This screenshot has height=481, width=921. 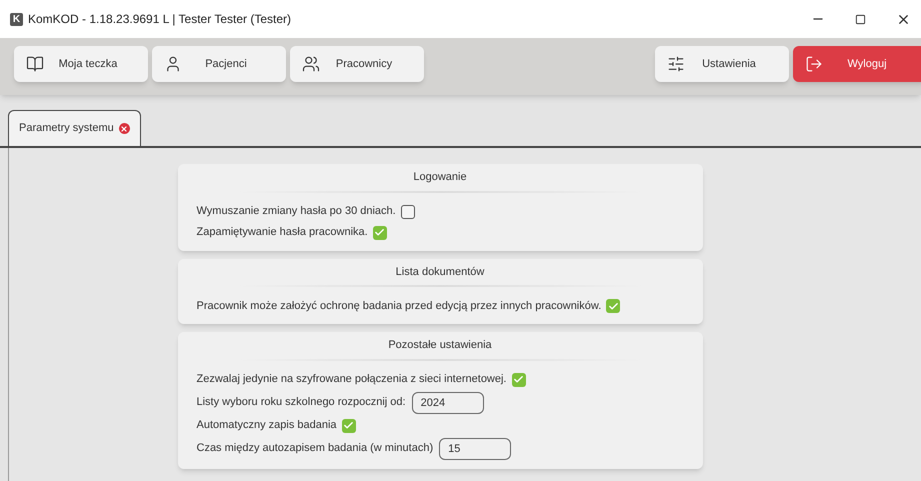 I want to click on window-title: KomKOD - 1.18.23.9691 L | Tester Tester (Tester), so click(x=160, y=19).